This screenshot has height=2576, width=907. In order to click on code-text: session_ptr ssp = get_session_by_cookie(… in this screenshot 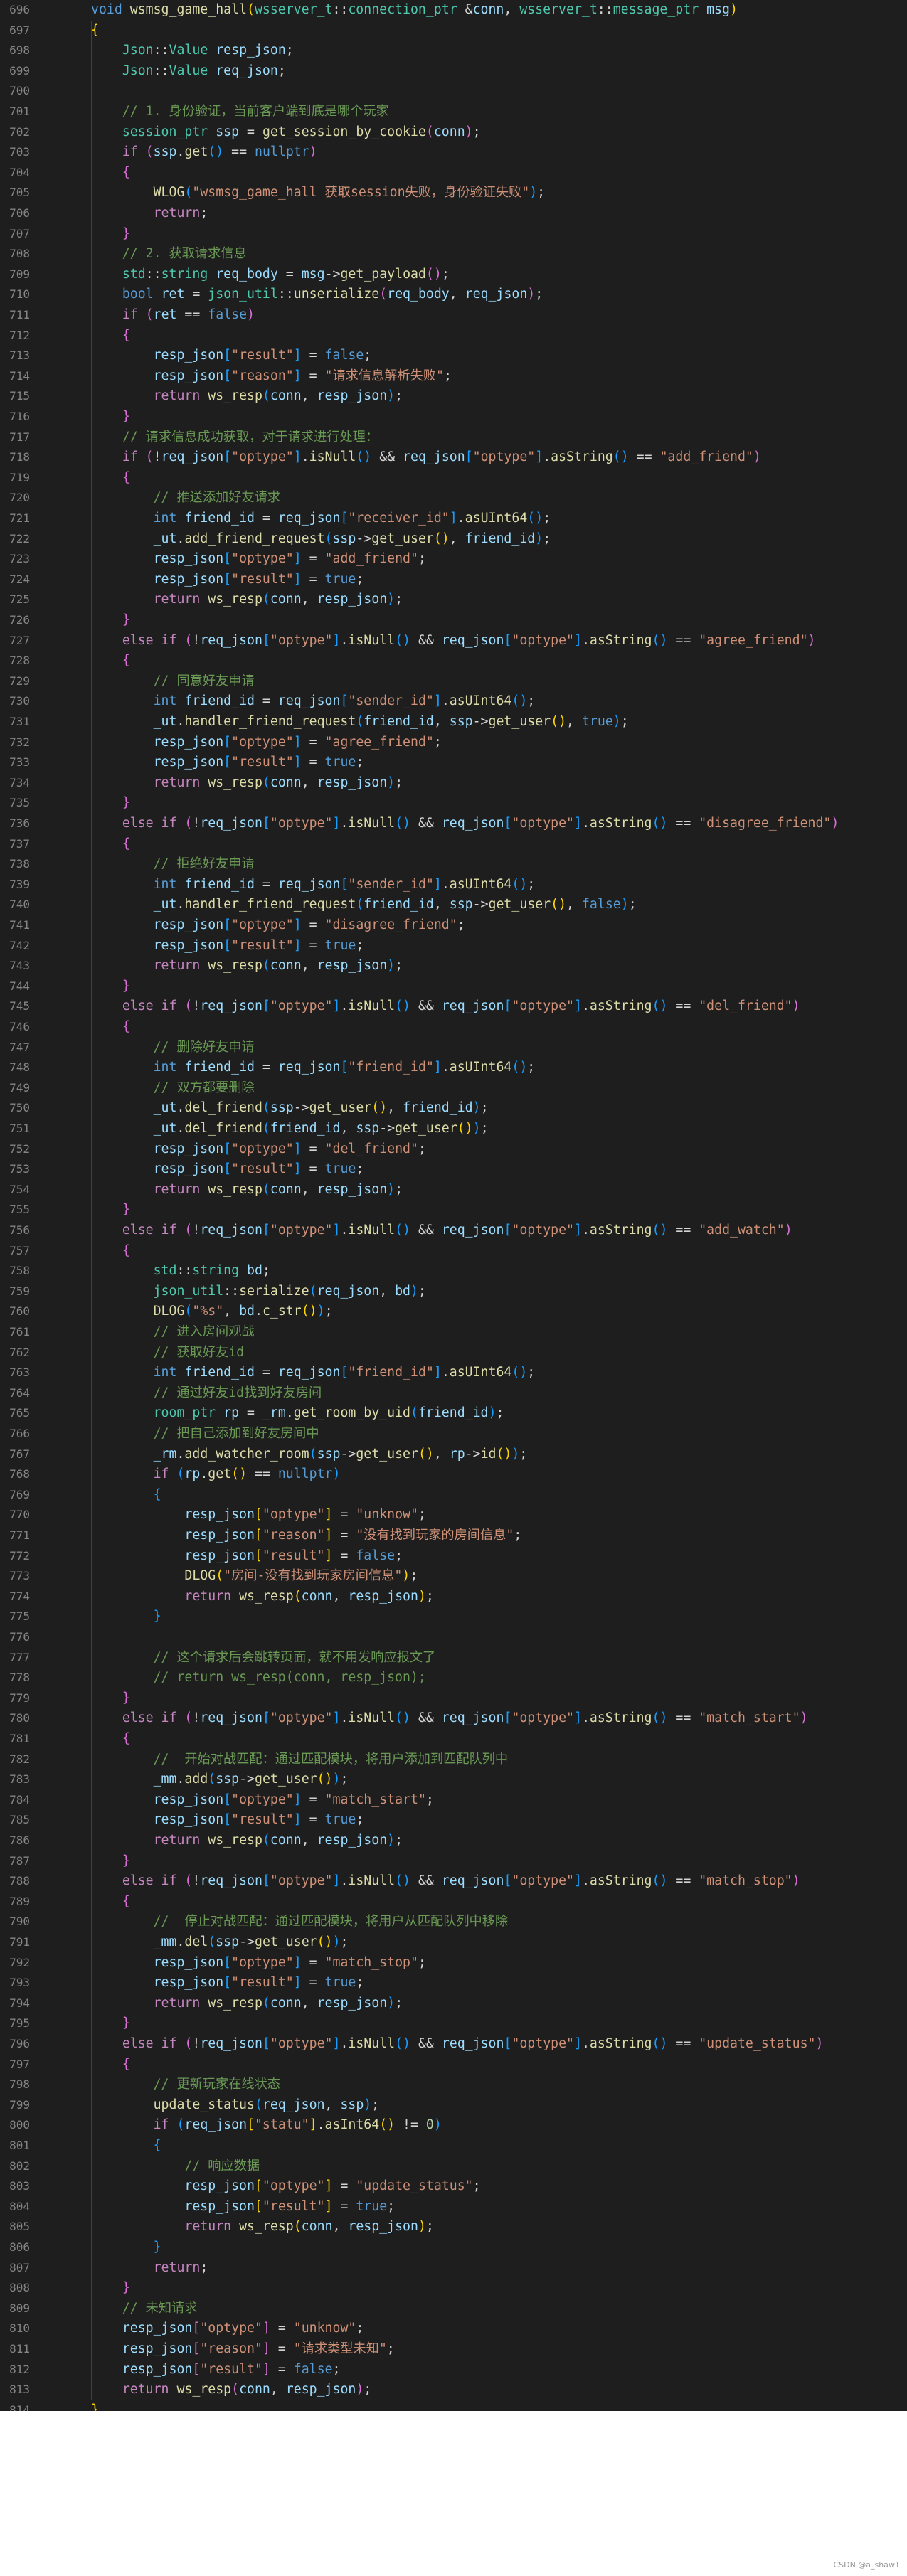, I will do `click(286, 132)`.